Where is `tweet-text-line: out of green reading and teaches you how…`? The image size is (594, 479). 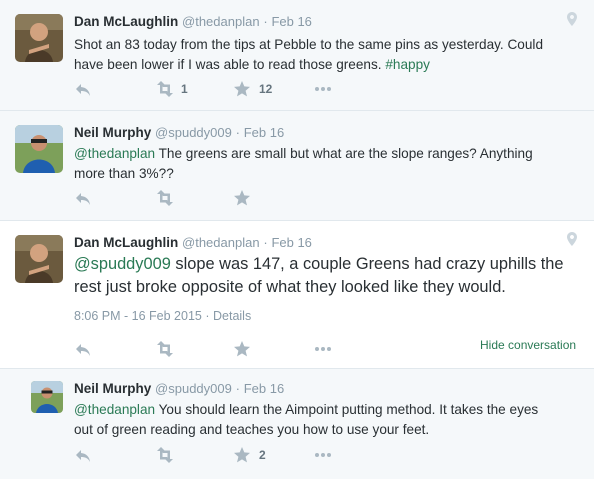 tweet-text-line: out of green reading and teaches you how… is located at coordinates (252, 429).